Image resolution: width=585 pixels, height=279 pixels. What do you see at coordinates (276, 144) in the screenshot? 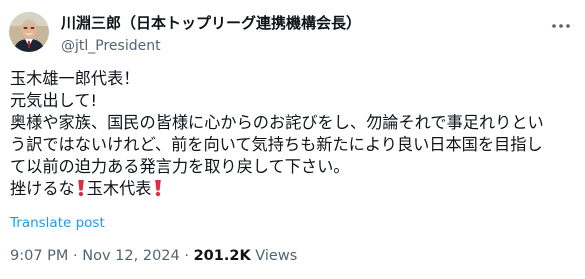
I see `tweet-line: う訳ではないけれど、前を向いて気持ちも新たにより良い日本国を目指し` at bounding box center [276, 144].